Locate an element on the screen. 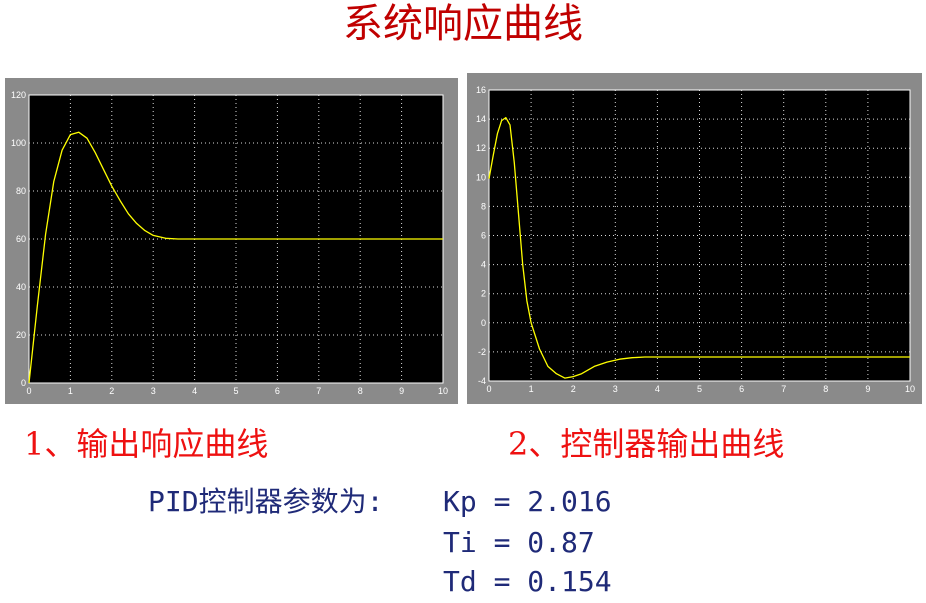  y-tick-label: 6 is located at coordinates (483, 236).